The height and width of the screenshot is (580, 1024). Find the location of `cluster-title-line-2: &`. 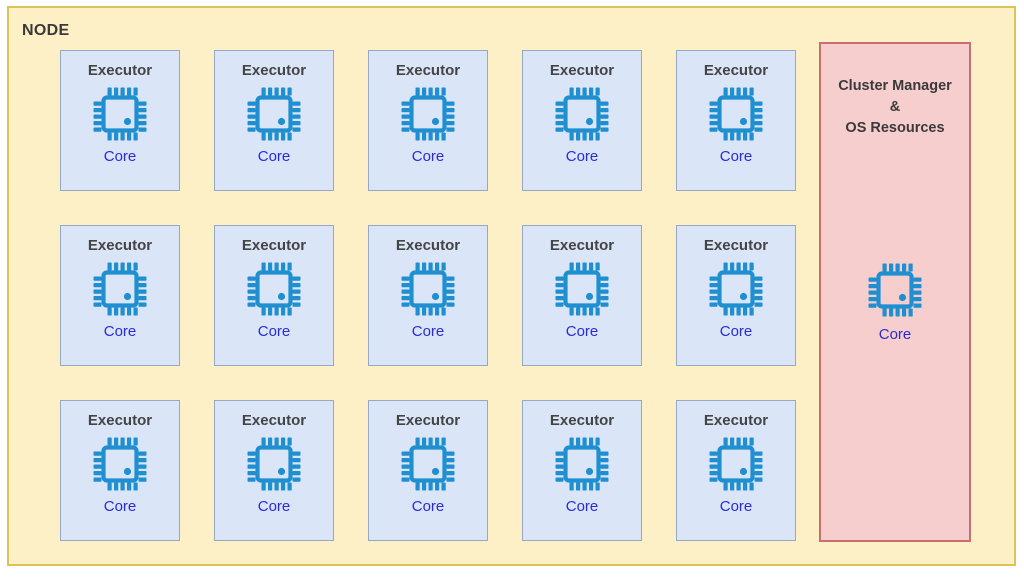

cluster-title-line-2: & is located at coordinates (895, 107).